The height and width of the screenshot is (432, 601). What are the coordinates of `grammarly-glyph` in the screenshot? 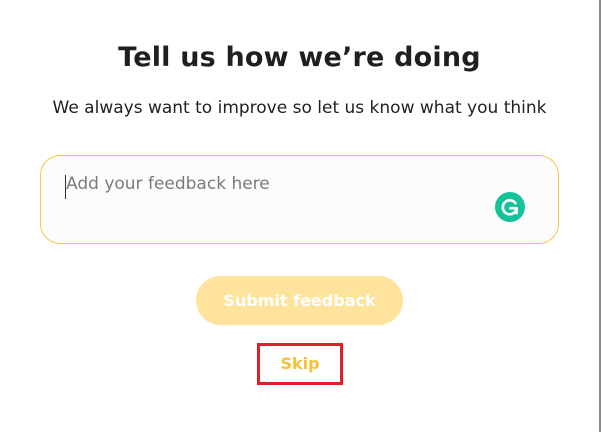 It's located at (509, 207).